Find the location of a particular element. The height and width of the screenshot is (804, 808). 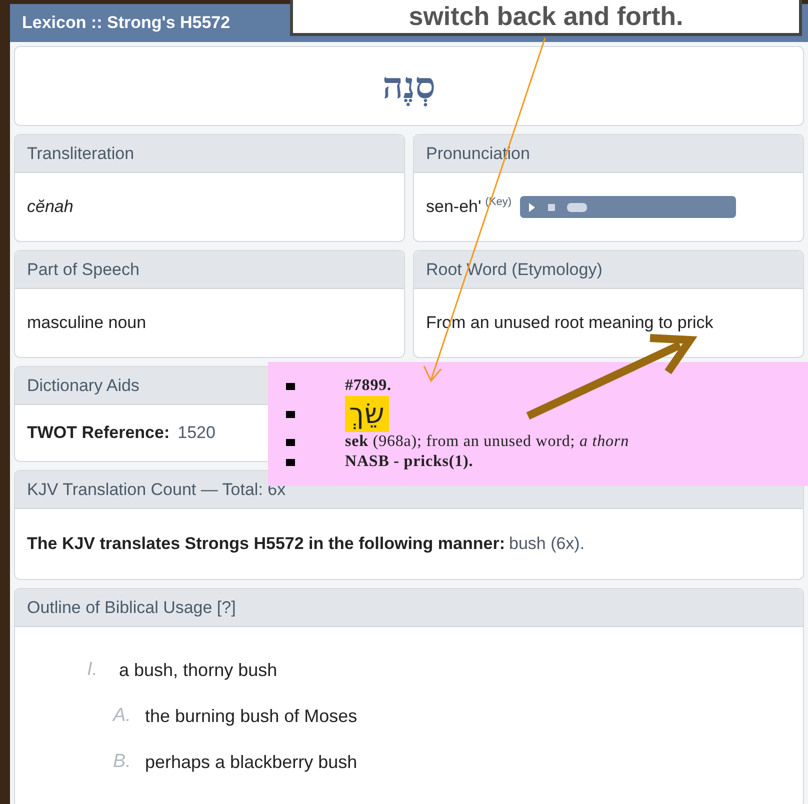

outline-text: a bush, thorny bush is located at coordinates (198, 670).